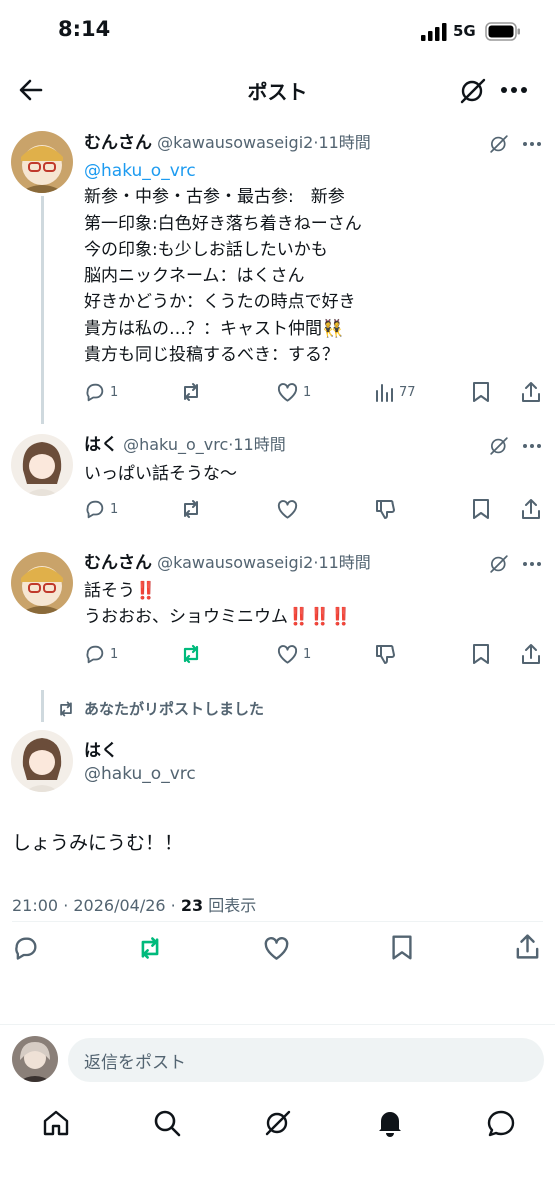  Describe the element at coordinates (192, 905) in the screenshot. I see `view-count: 23` at that location.